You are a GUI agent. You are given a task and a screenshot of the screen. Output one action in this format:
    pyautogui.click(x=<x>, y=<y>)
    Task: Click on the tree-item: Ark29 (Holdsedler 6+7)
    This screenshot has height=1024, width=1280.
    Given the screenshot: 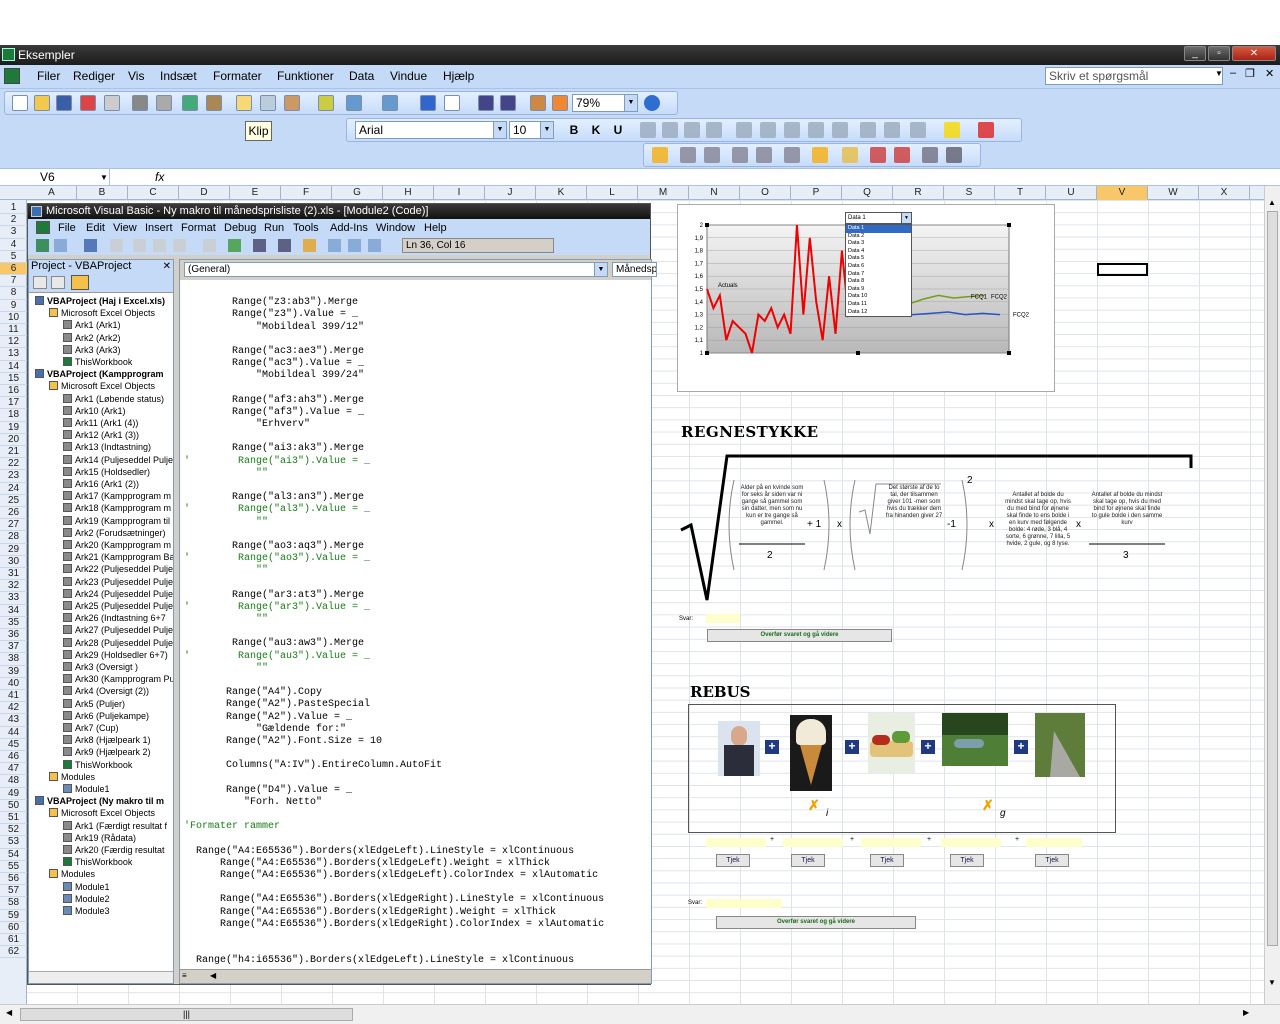 What is the action you would take?
    pyautogui.click(x=102, y=655)
    